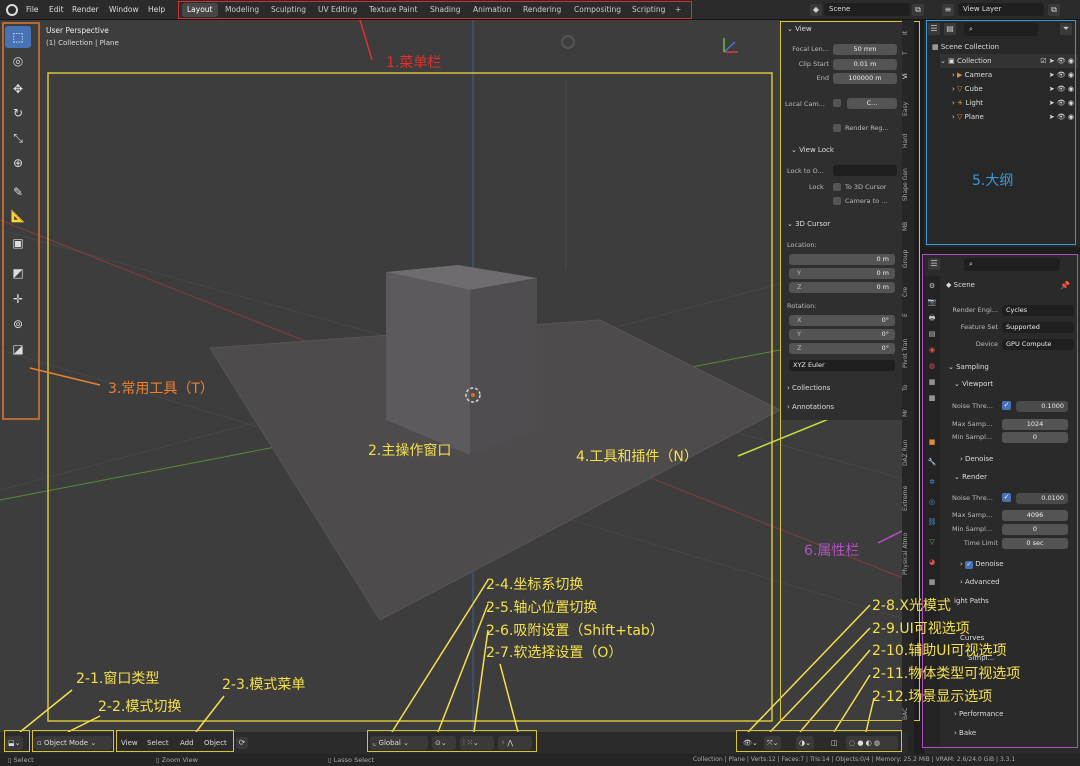 This screenshot has width=1080, height=766. Describe the element at coordinates (908, 453) in the screenshot. I see `ntab-daz-run: DAZ Run` at that location.